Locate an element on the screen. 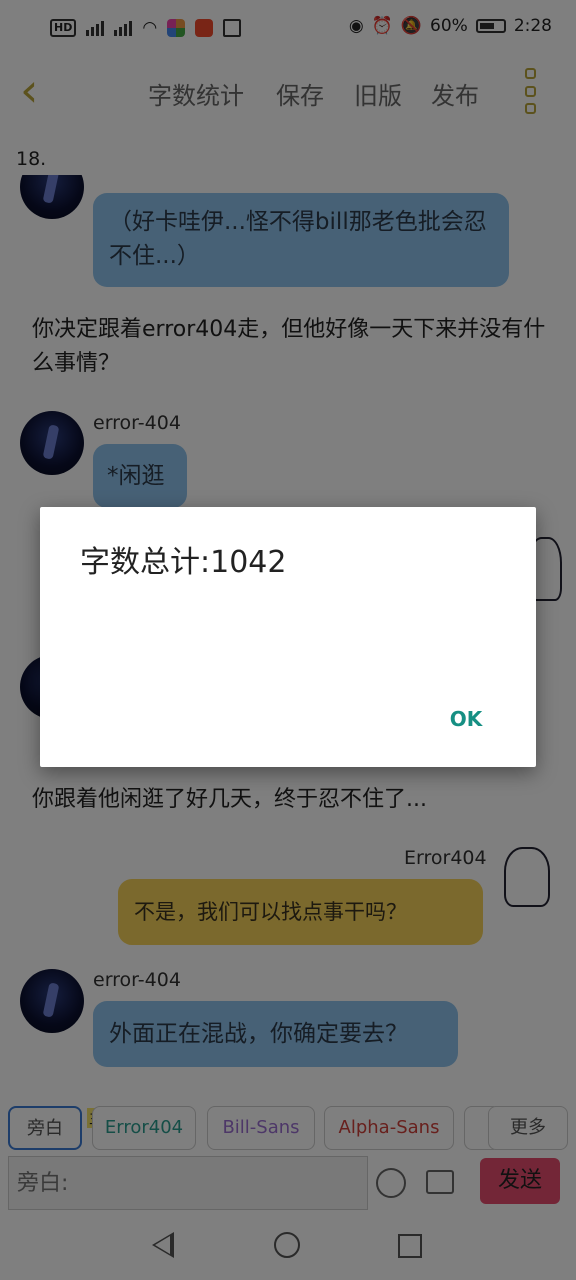  dialog-message: 字数总计:1042 is located at coordinates (183, 562).